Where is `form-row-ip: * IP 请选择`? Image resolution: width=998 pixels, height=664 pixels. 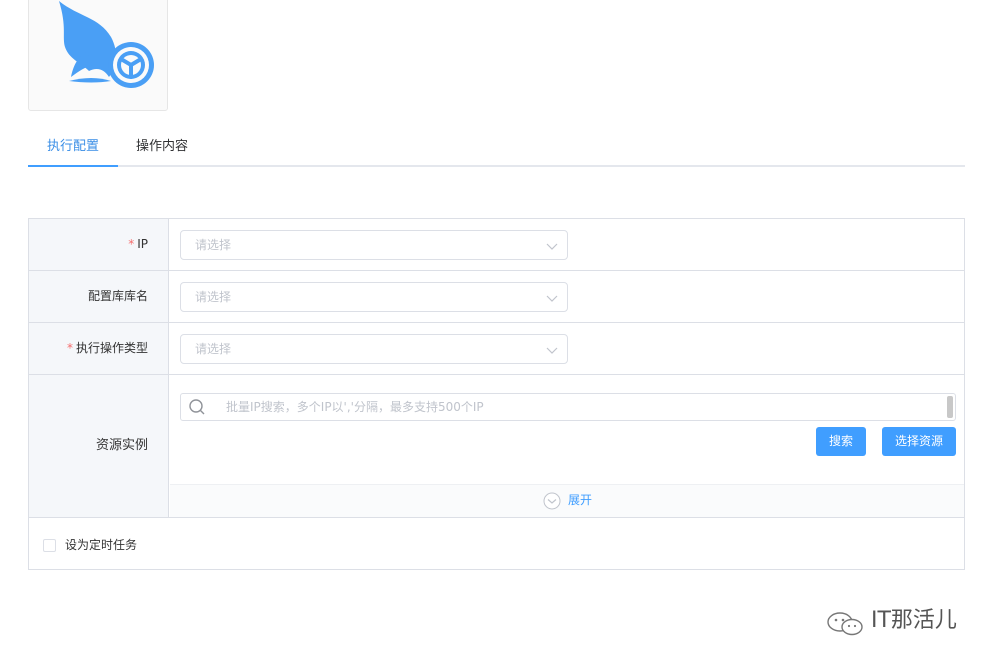 form-row-ip: * IP 请选择 is located at coordinates (496, 245).